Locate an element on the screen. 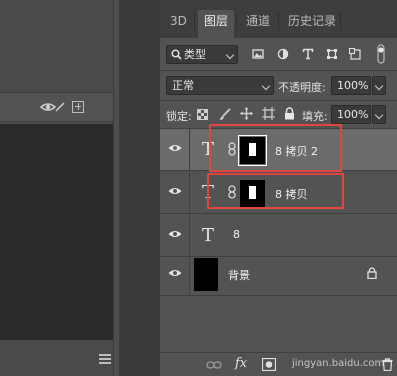  lock-icon is located at coordinates (372, 273).